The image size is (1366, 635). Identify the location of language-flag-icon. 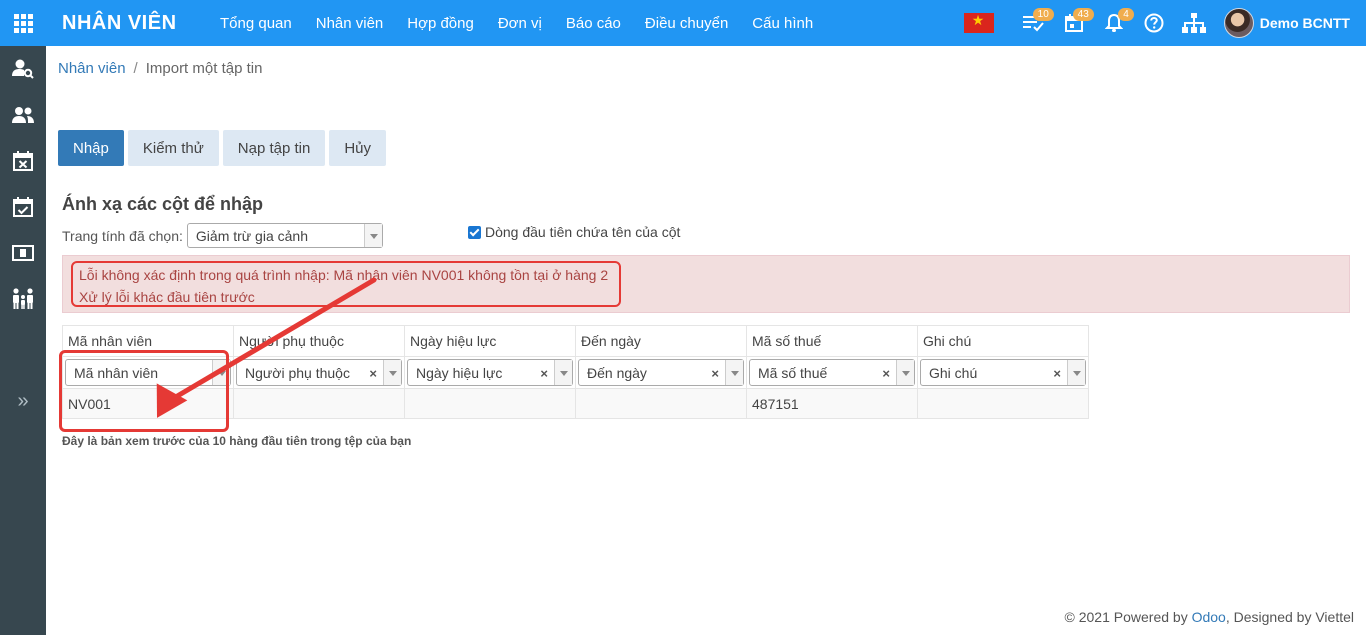
(978, 22).